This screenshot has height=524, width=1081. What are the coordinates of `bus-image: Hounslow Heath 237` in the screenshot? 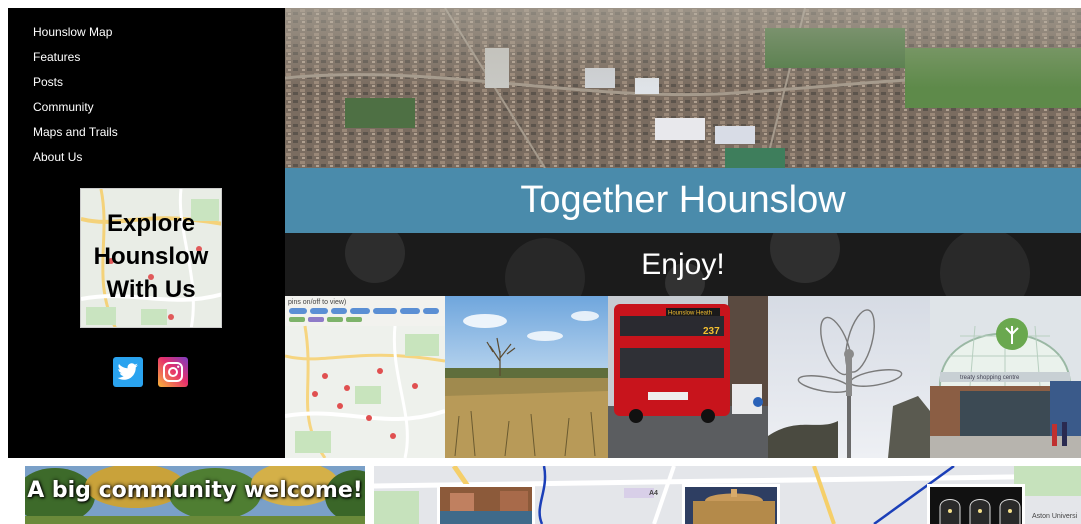 It's located at (688, 377).